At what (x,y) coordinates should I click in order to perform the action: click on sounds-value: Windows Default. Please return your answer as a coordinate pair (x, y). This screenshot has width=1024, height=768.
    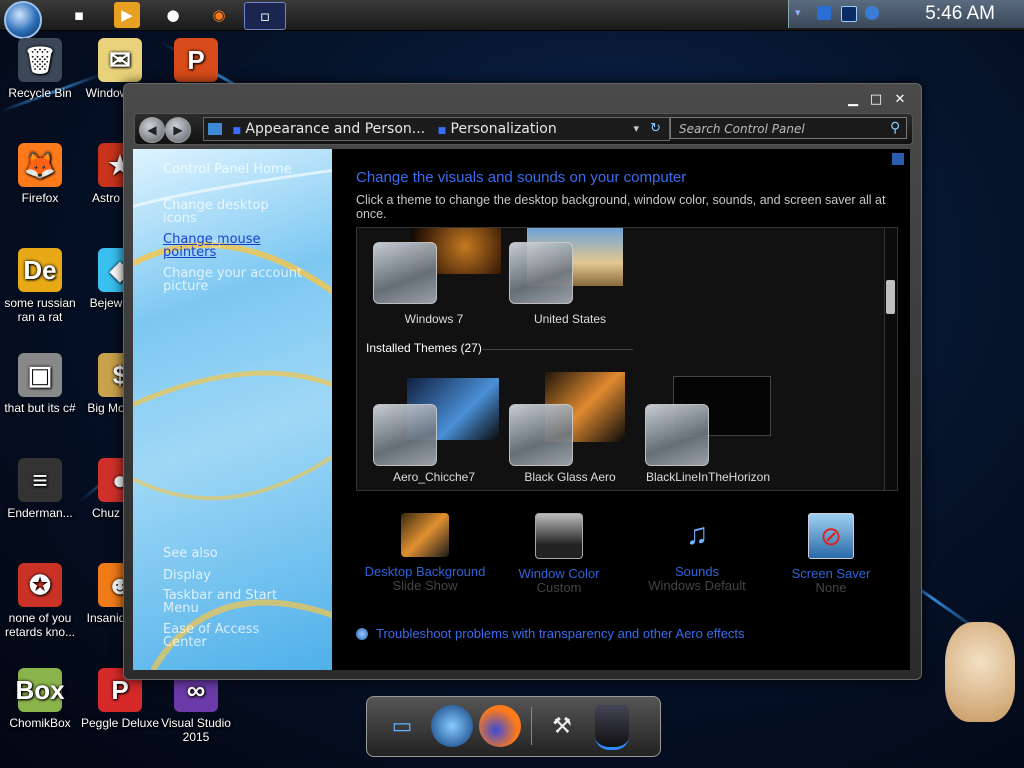
    Looking at the image, I should click on (697, 585).